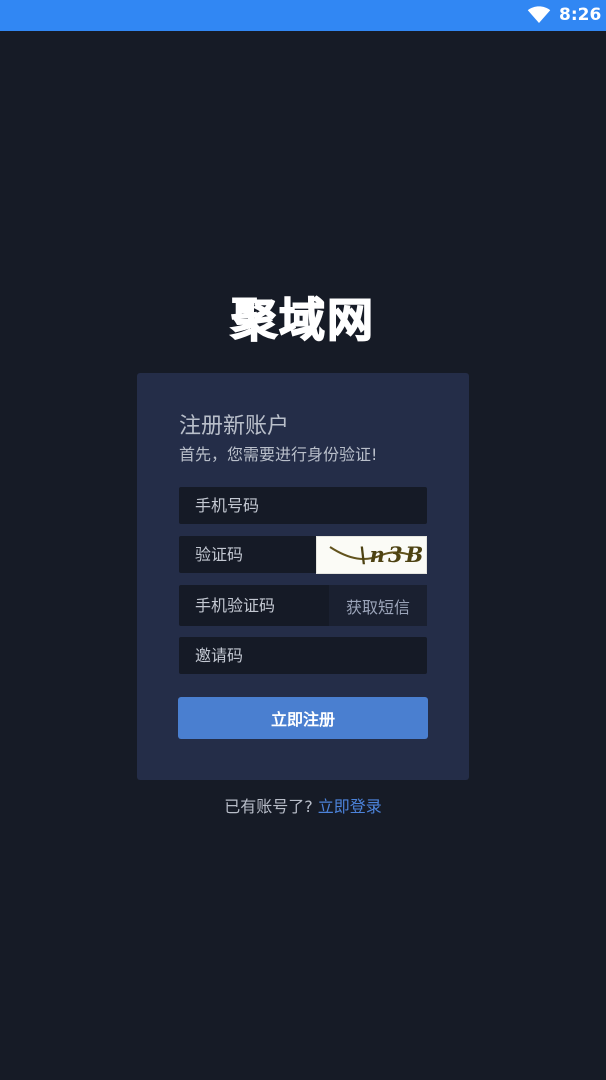  I want to click on invite-code-input, so click(303, 655).